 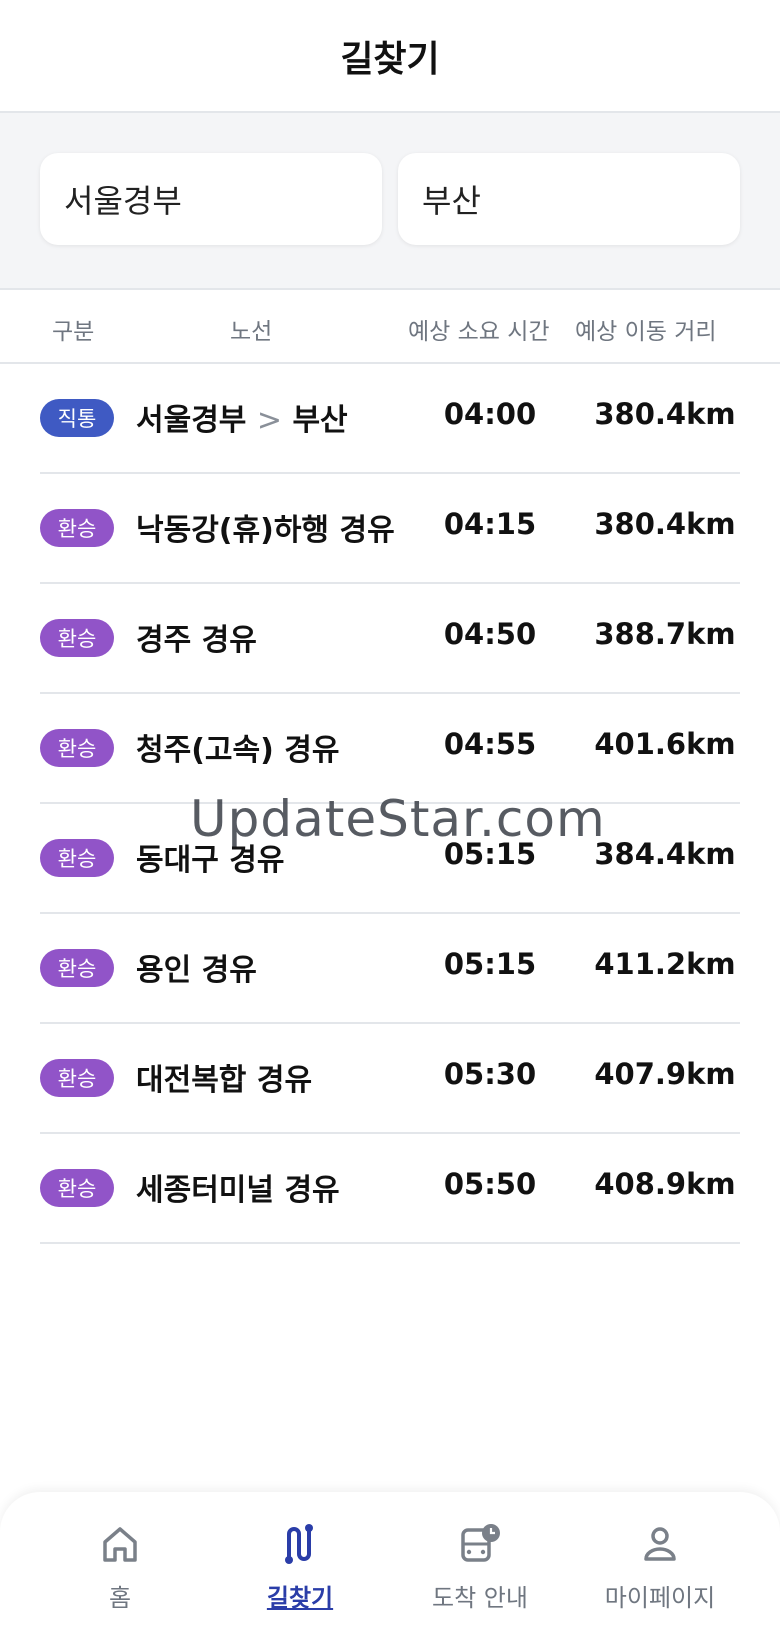 What do you see at coordinates (390, 59) in the screenshot?
I see `page-title: 길찾기` at bounding box center [390, 59].